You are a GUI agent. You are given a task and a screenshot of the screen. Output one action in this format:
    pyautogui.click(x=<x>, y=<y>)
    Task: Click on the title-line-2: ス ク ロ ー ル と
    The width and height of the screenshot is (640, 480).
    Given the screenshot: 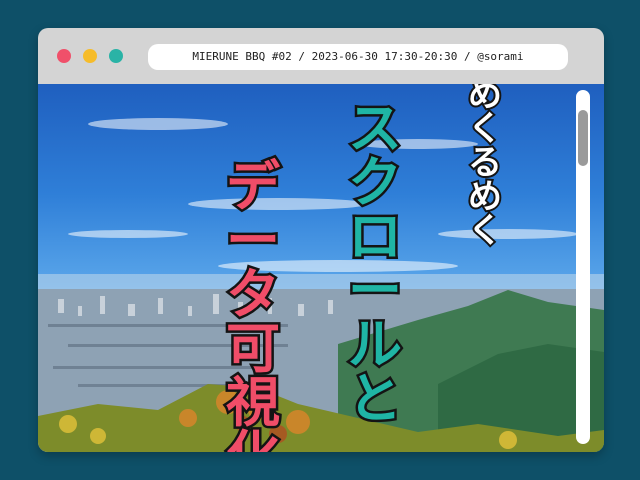 What is the action you would take?
    pyautogui.click(x=375, y=263)
    